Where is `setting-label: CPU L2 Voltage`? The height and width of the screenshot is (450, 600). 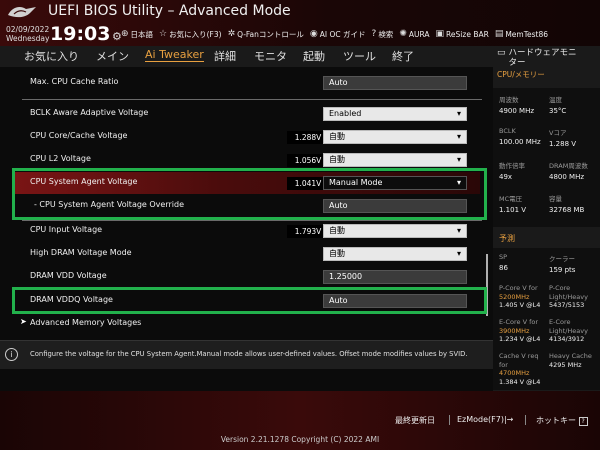 setting-label: CPU L2 Voltage is located at coordinates (60, 158).